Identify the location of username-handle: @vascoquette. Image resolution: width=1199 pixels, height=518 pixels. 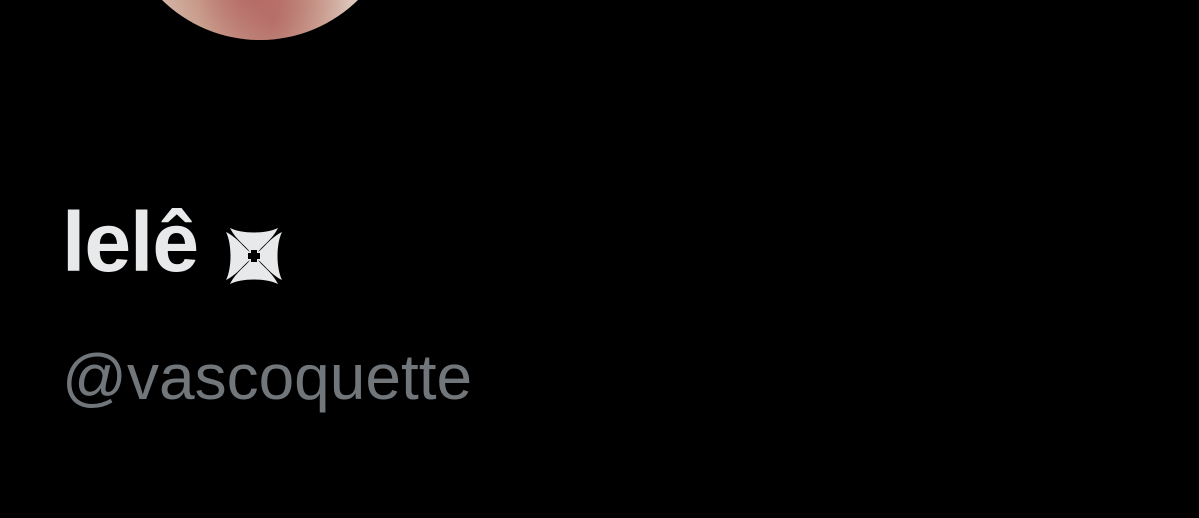
(267, 377).